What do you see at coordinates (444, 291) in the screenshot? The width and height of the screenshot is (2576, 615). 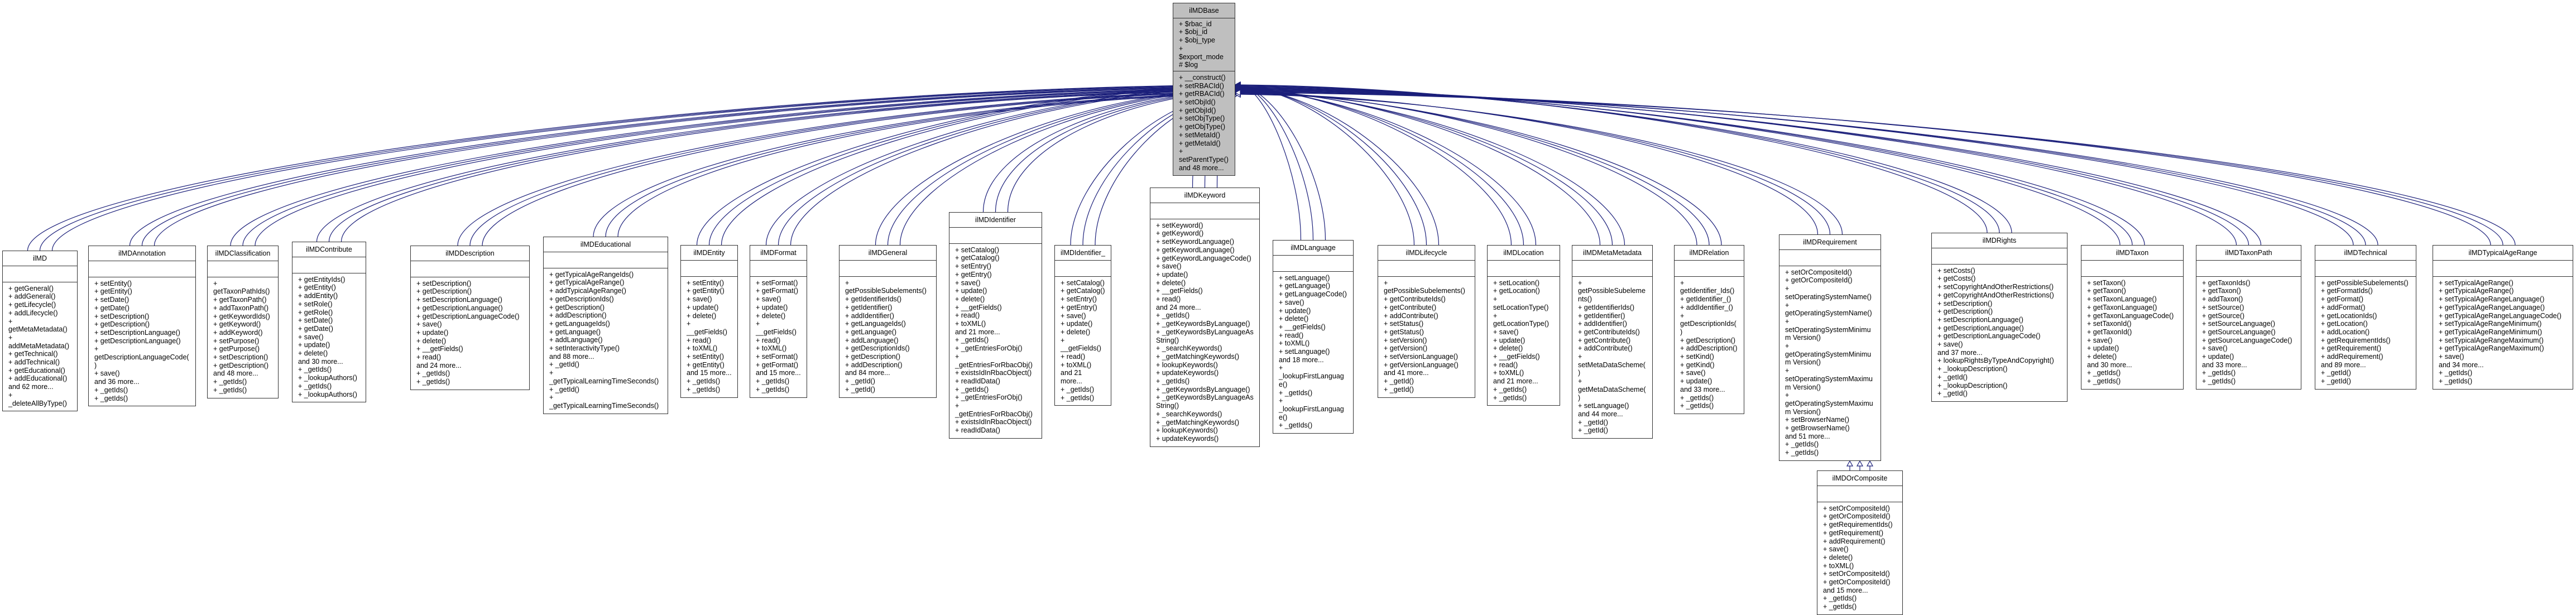 I see `member-row: + getDescription()` at bounding box center [444, 291].